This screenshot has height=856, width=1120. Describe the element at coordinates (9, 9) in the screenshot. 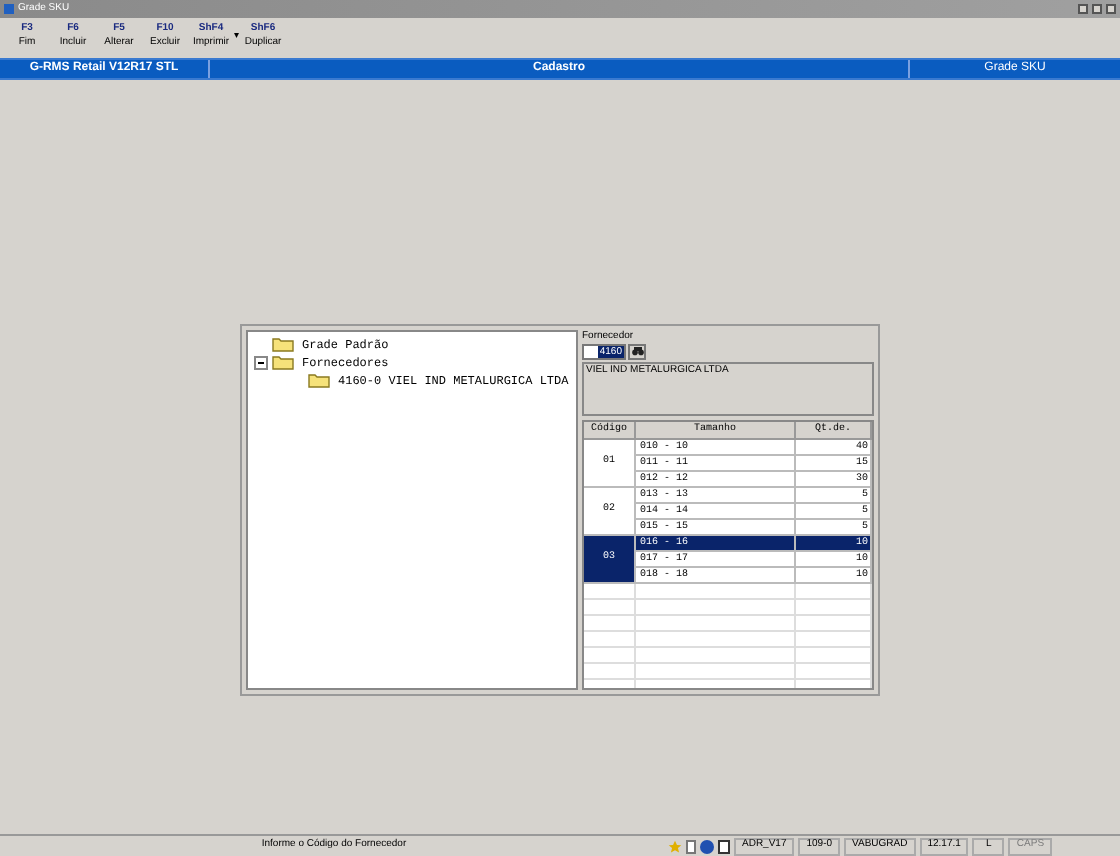

I see `app-icon` at that location.